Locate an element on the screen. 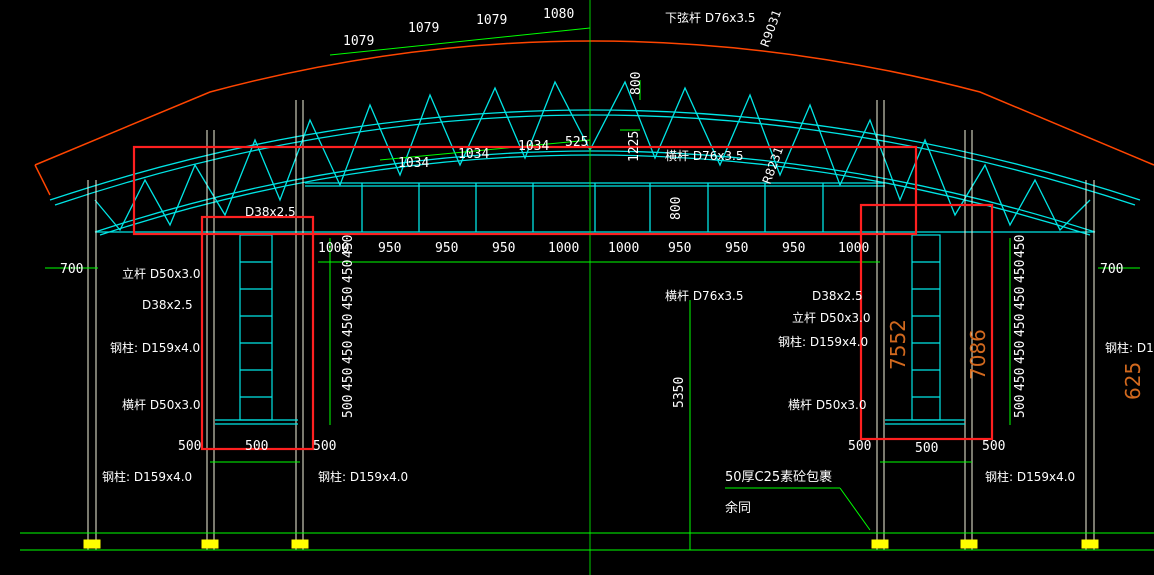  dim-500-left-c: 500 is located at coordinates (324, 446).